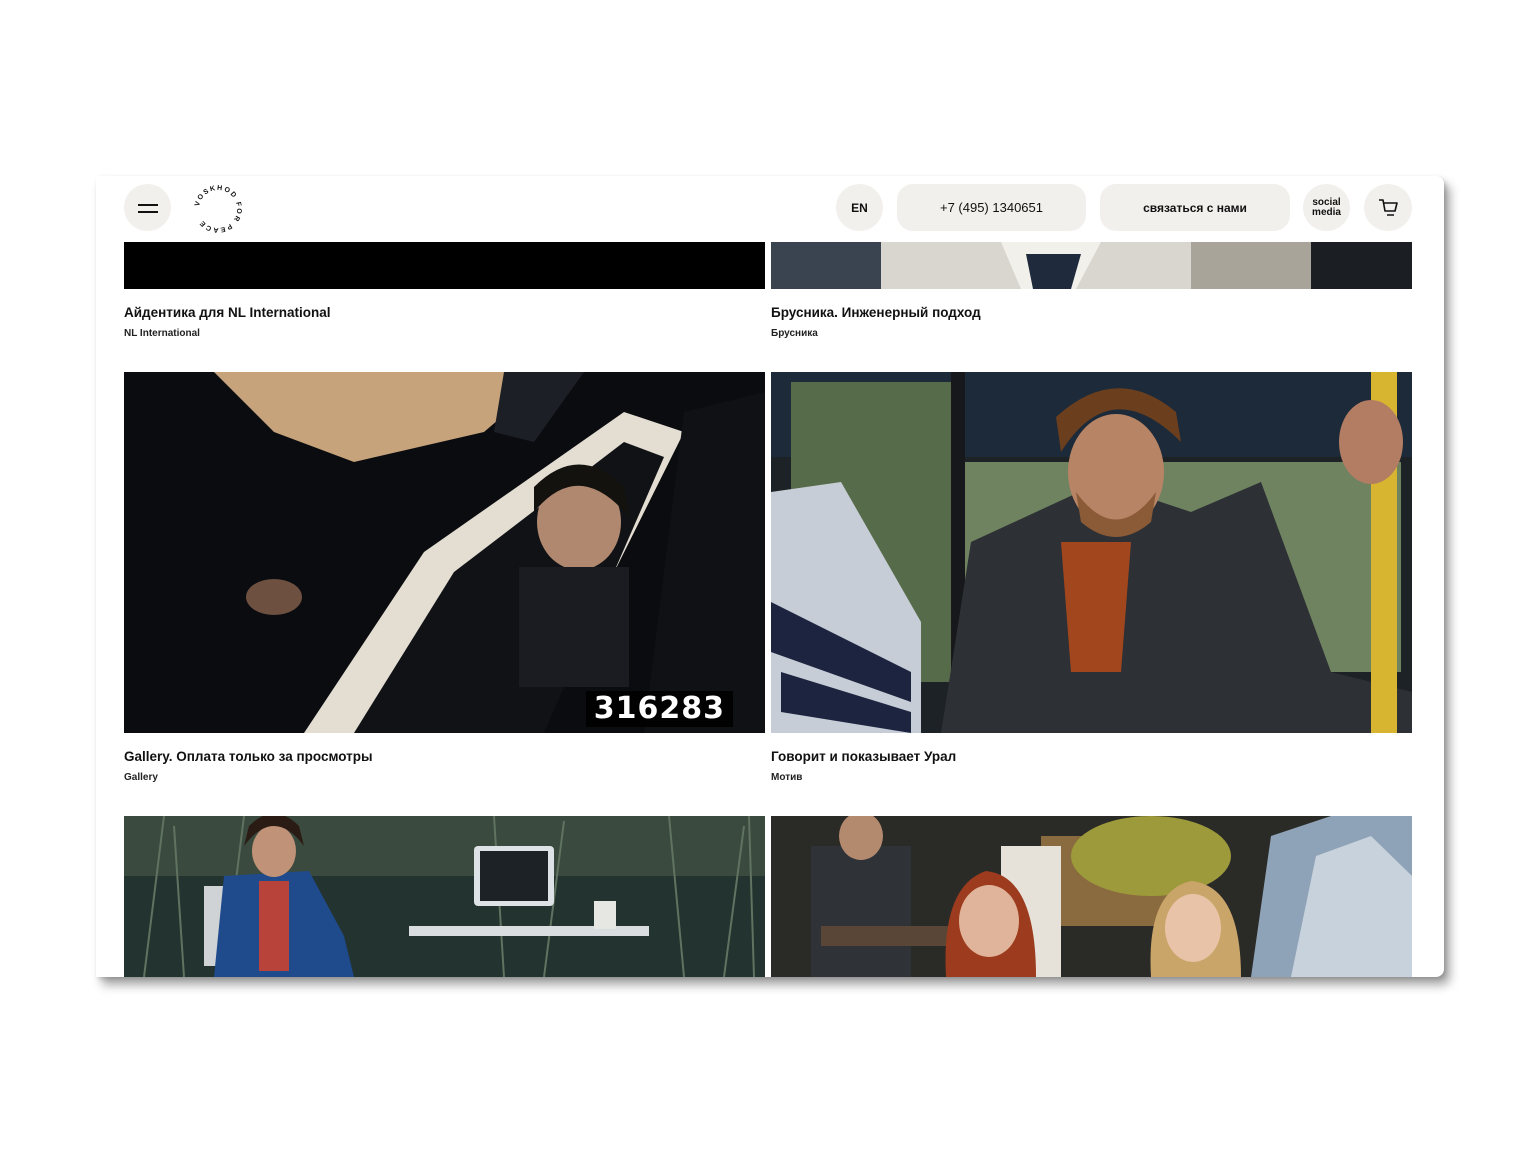  I want to click on cart-button, so click(1388, 207).